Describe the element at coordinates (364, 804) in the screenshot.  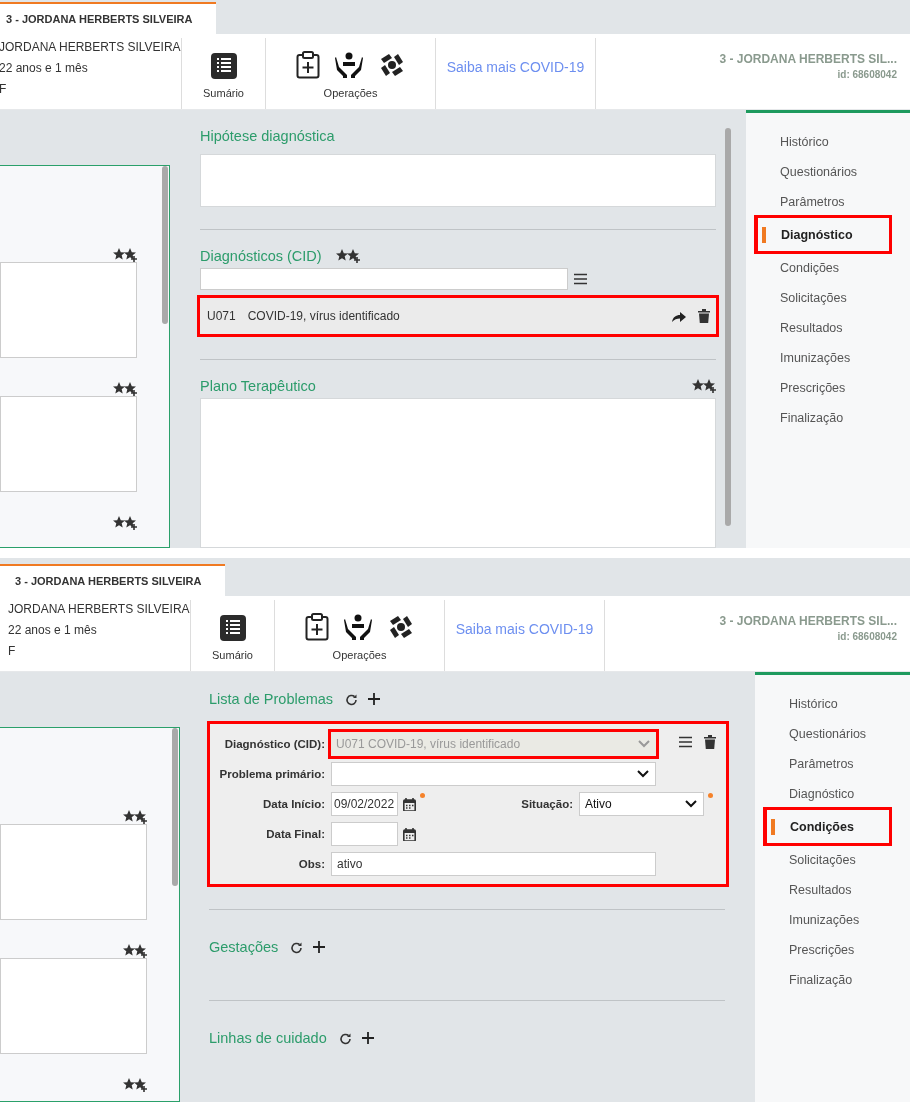
I see `date-field: 09/02/2022` at that location.